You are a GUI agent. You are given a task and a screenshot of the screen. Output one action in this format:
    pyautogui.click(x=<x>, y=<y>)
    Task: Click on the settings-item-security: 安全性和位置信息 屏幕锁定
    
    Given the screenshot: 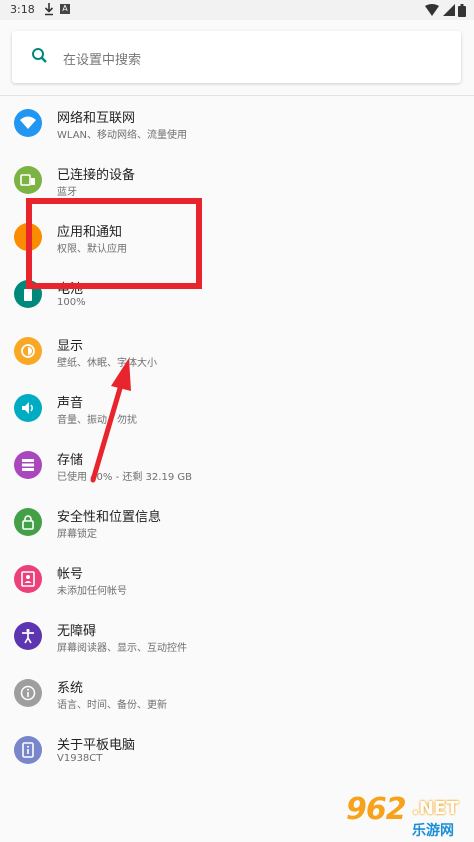 What is the action you would take?
    pyautogui.click(x=237, y=524)
    